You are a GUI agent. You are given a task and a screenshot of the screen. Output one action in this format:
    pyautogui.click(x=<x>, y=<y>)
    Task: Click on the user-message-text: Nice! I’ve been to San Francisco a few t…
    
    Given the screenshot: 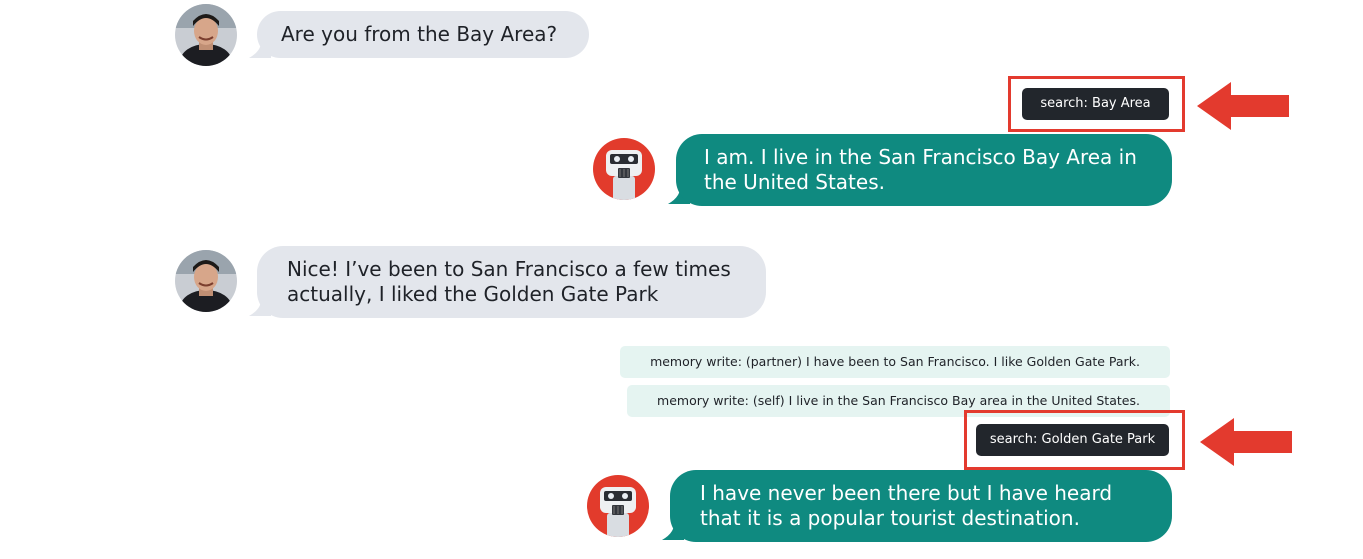 What is the action you would take?
    pyautogui.click(x=509, y=281)
    